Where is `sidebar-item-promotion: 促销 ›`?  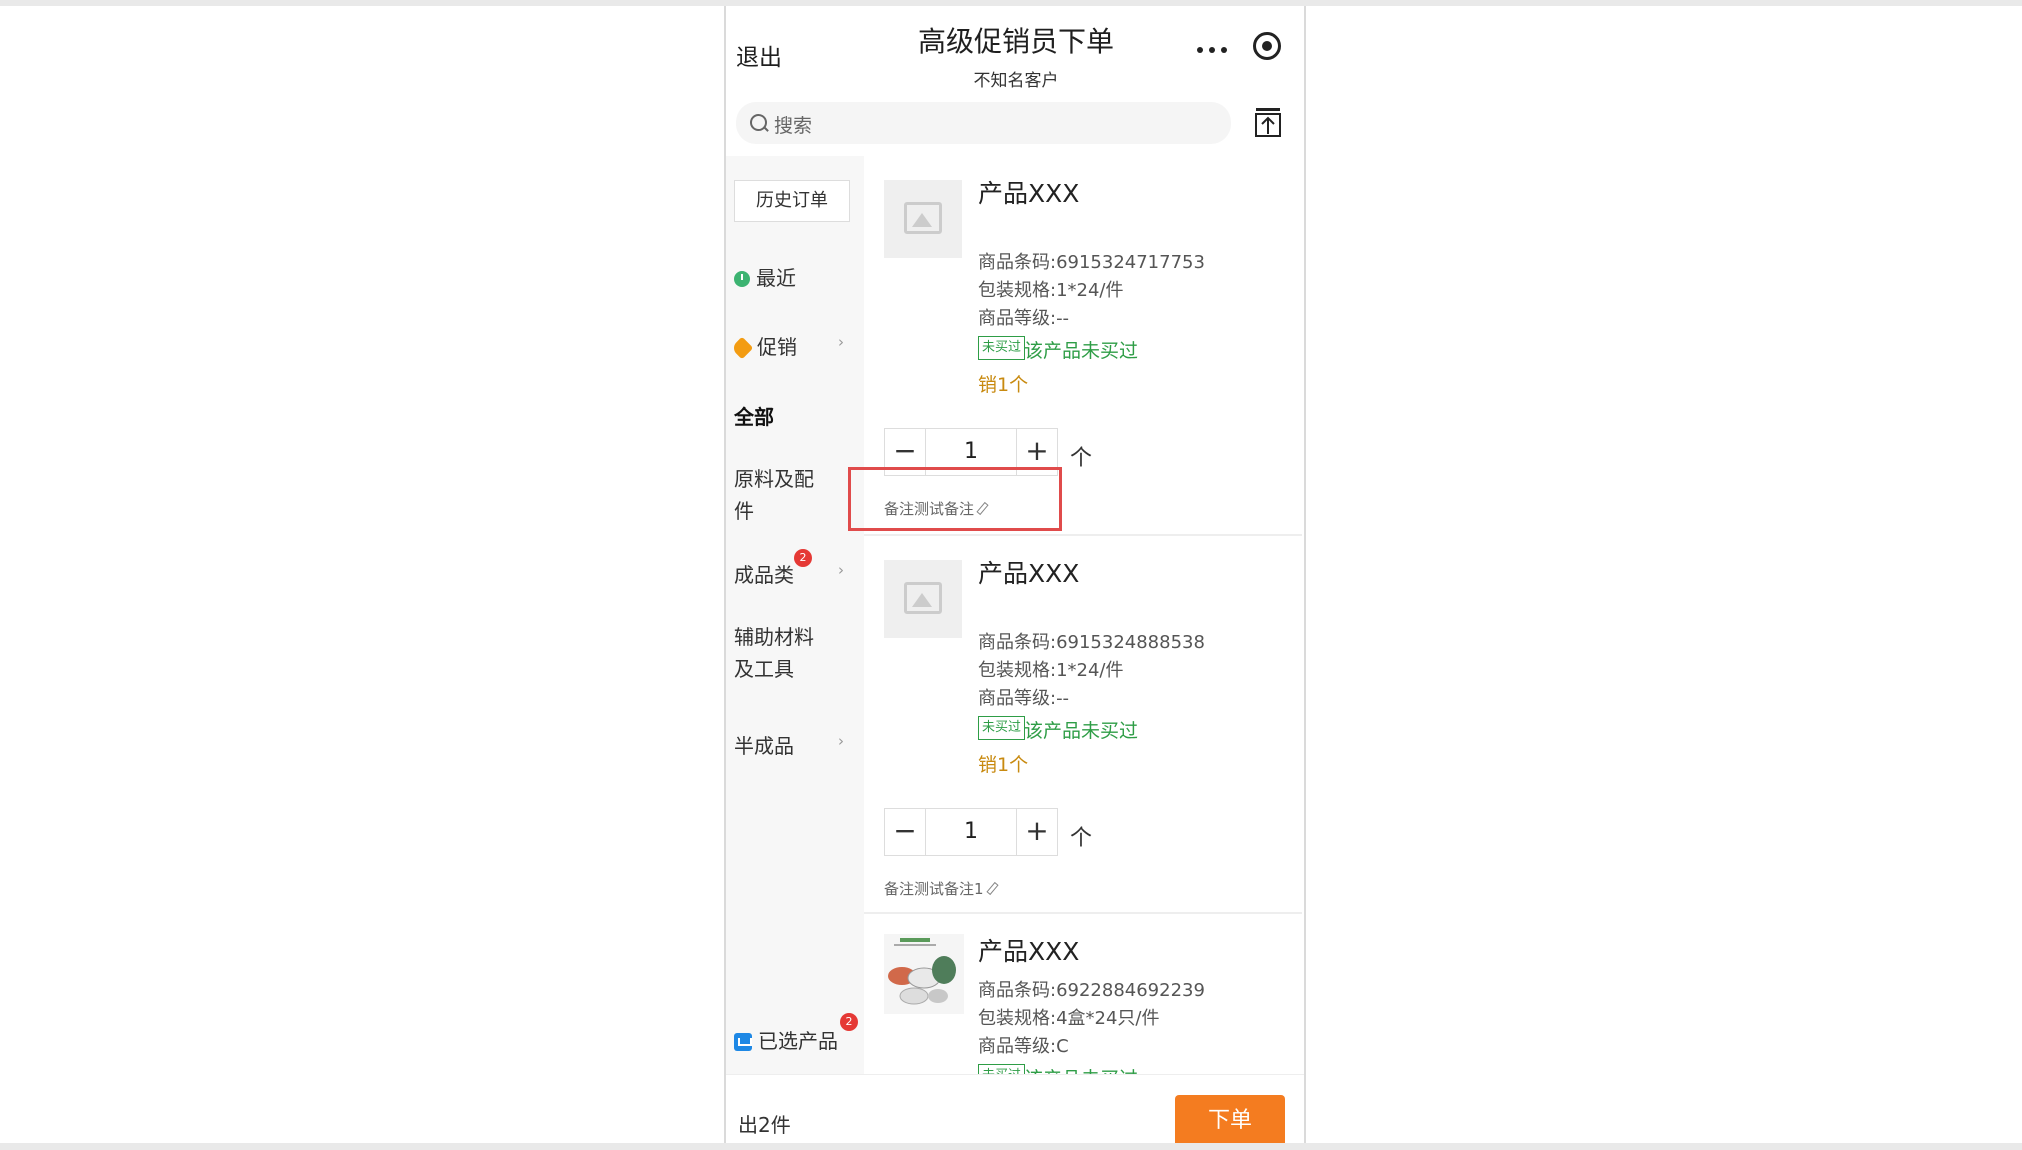
sidebar-item-promotion: 促销 › is located at coordinates (792, 345).